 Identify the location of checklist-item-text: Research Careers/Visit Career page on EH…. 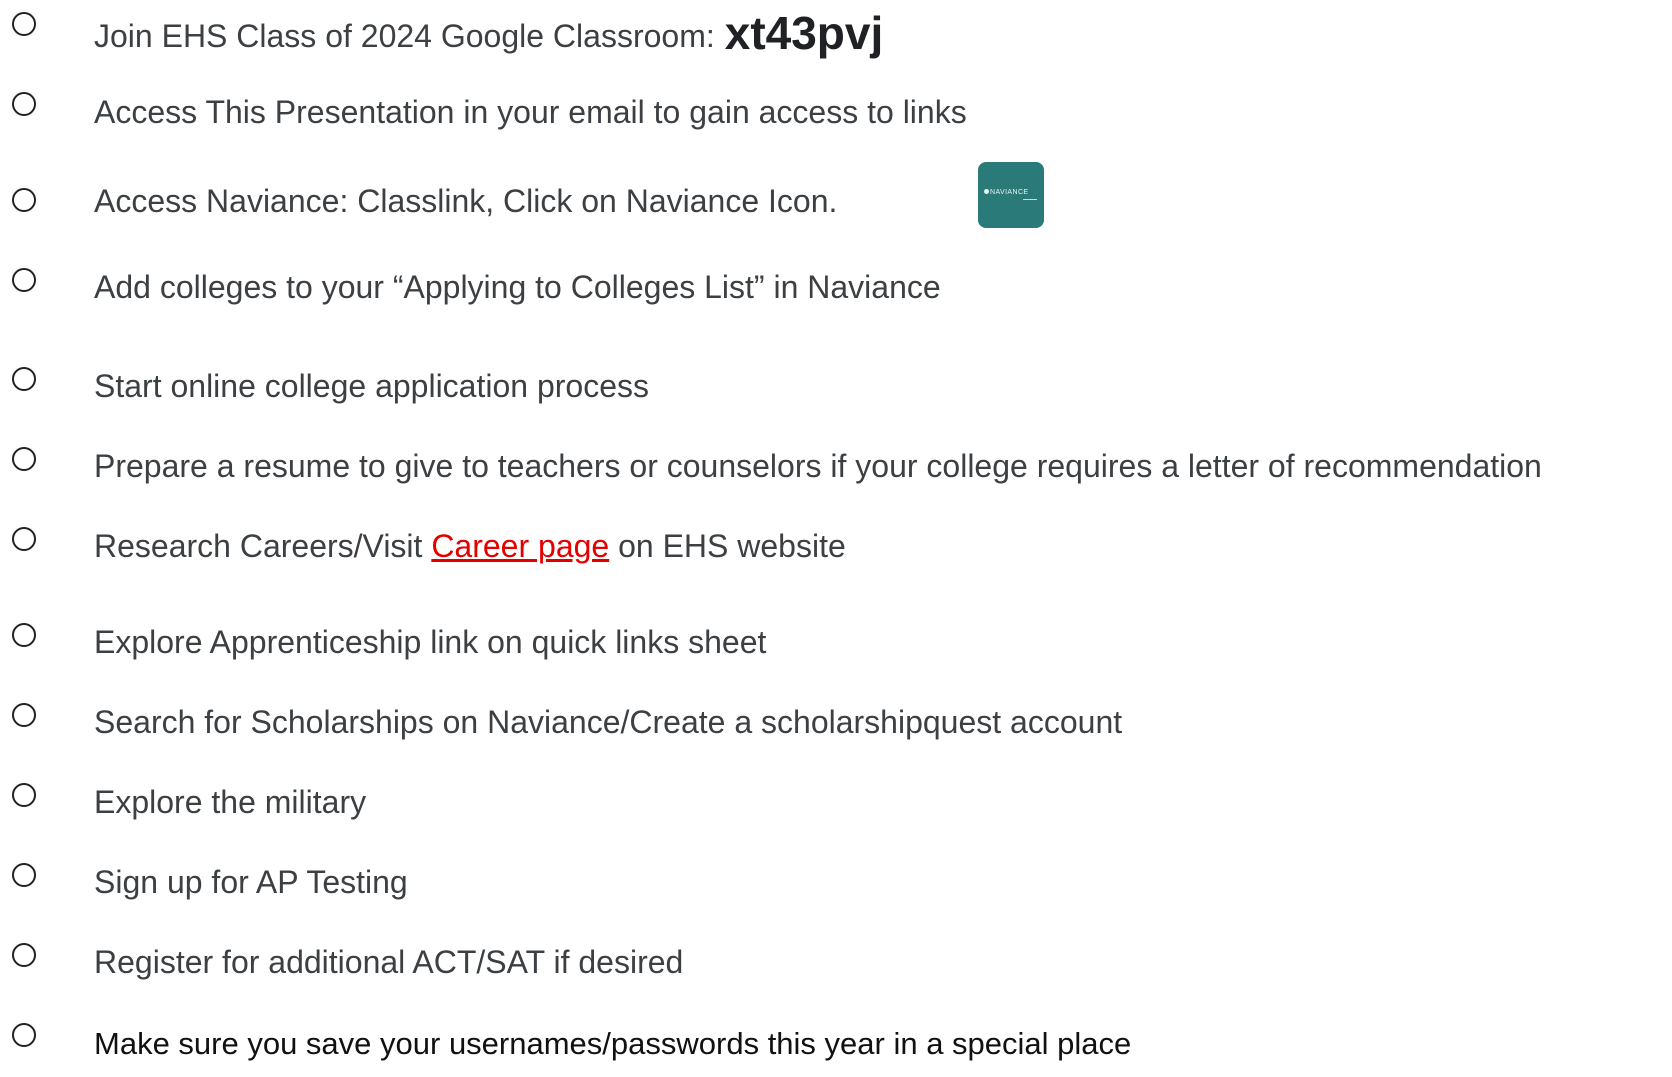
(470, 546).